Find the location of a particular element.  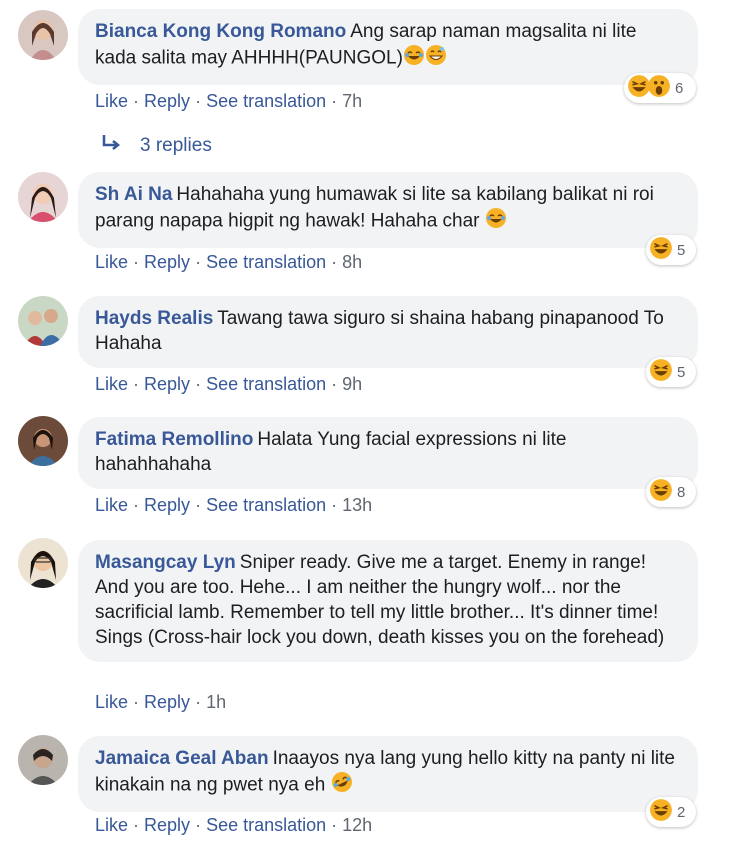

comment-actions: Like · Reply · 1h is located at coordinates (161, 702).